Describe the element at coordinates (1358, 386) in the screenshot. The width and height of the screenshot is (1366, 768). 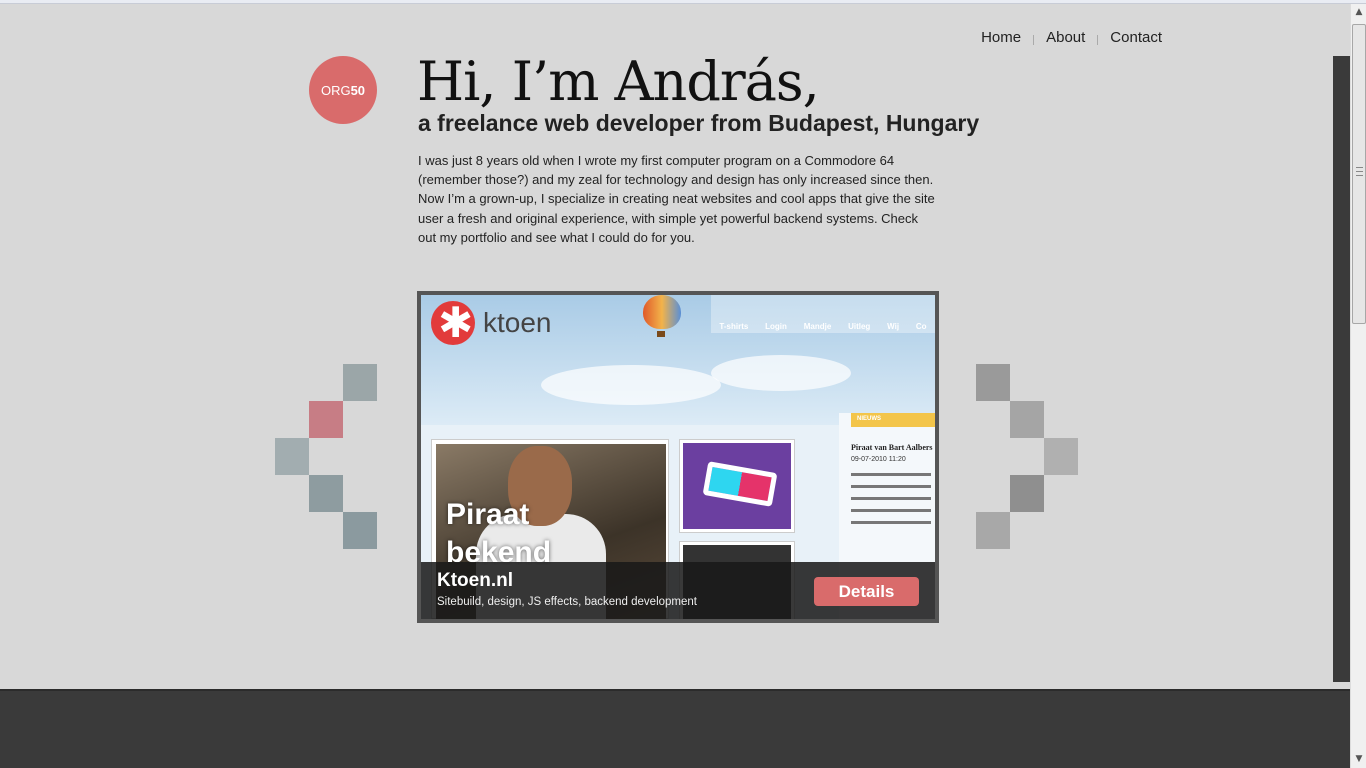
I see `vertical-scrollbar: ▲ ▼` at that location.